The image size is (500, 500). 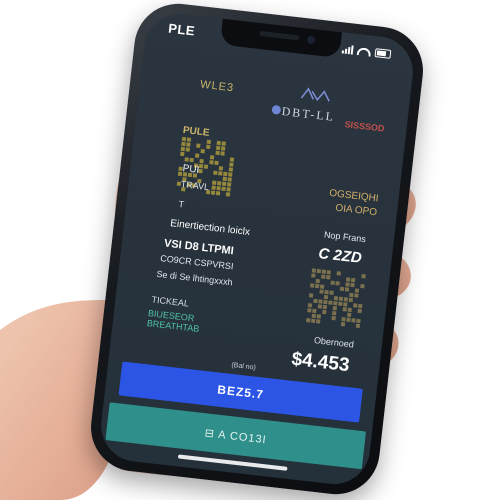 What do you see at coordinates (365, 126) in the screenshot?
I see `header-badge: SISSSOD` at bounding box center [365, 126].